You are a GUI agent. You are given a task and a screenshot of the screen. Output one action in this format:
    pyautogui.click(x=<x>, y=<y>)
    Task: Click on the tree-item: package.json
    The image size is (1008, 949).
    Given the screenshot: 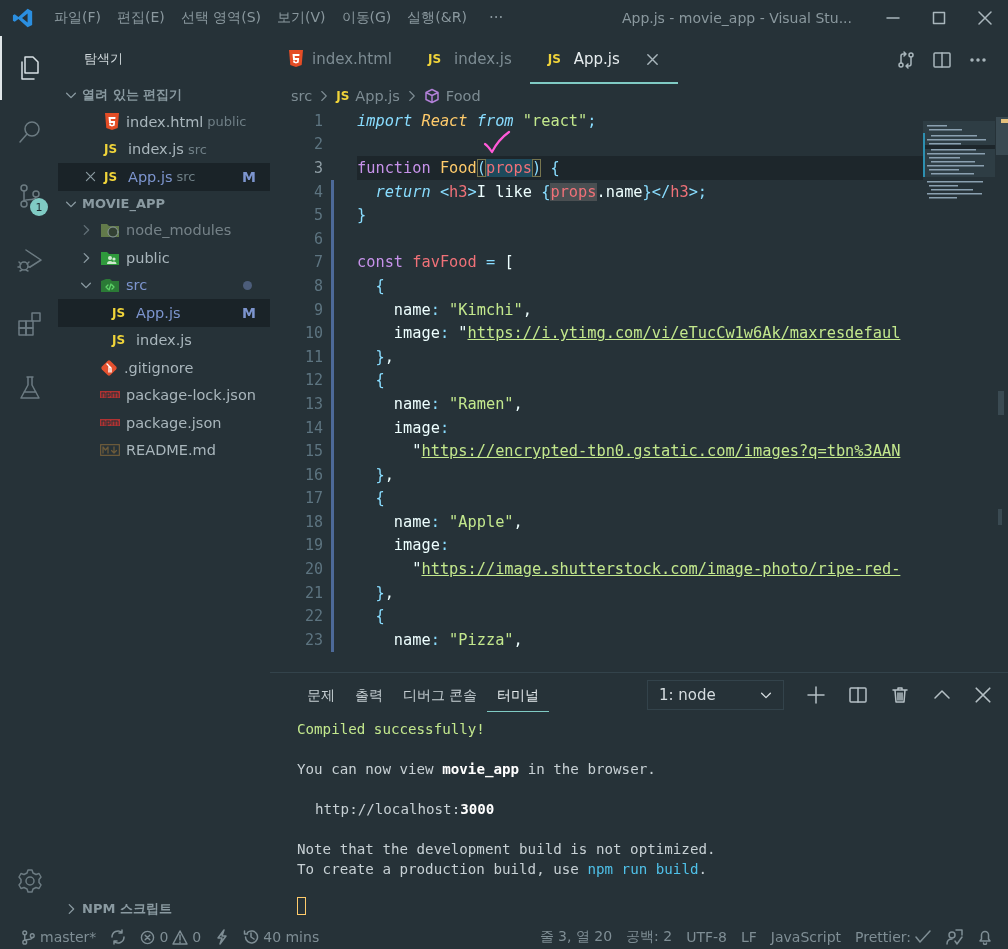 What is the action you would take?
    pyautogui.click(x=164, y=423)
    